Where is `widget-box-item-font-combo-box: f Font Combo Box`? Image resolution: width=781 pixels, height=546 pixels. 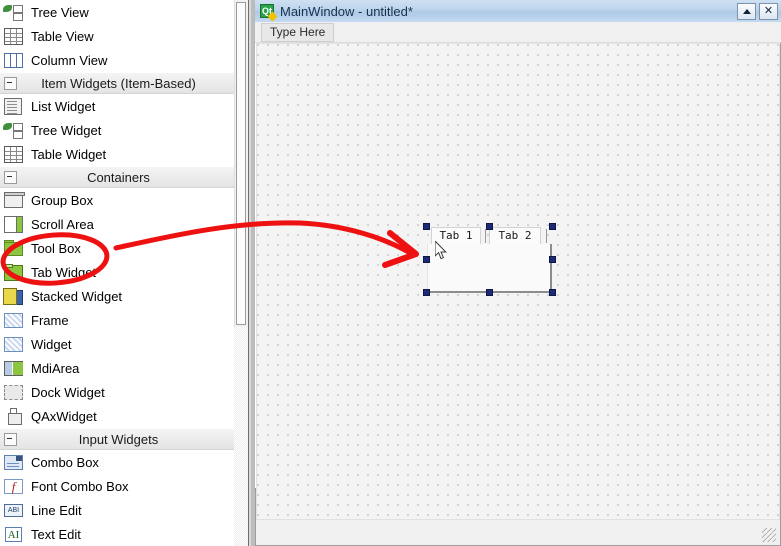
widget-box-item-font-combo-box: f Font Combo Box is located at coordinates (117, 486).